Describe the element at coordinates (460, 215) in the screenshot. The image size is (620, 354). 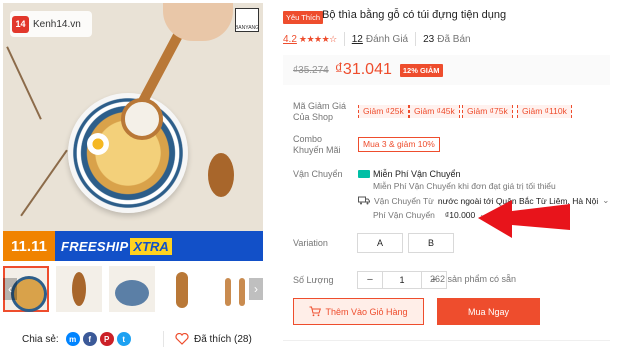
I see `shipping-fee-value: ₫10.000` at that location.